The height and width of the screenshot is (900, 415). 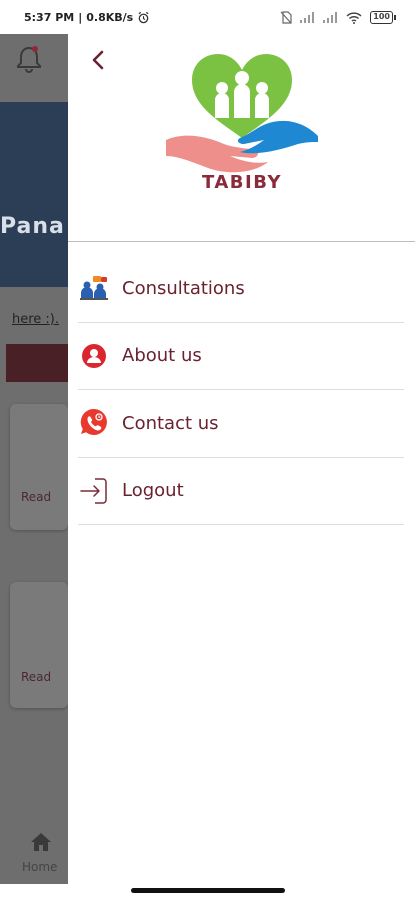 I want to click on menu-label-consultations: Consultations, so click(x=183, y=288).